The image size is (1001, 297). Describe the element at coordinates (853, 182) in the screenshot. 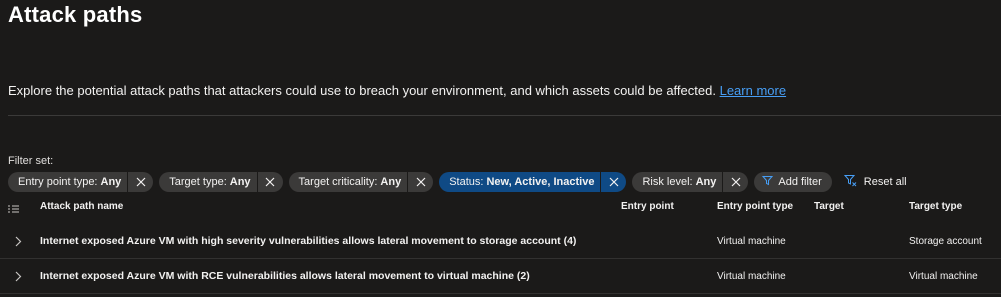

I see `filter-reset-icon` at that location.